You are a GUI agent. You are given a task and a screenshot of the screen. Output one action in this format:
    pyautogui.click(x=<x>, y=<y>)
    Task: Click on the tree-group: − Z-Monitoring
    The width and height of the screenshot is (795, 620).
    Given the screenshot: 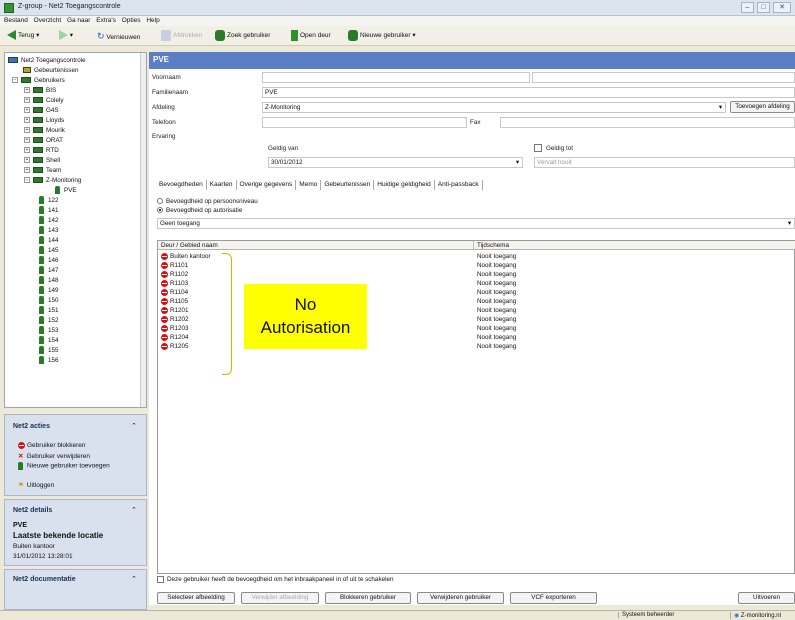 What is the action you would take?
    pyautogui.click(x=52, y=181)
    